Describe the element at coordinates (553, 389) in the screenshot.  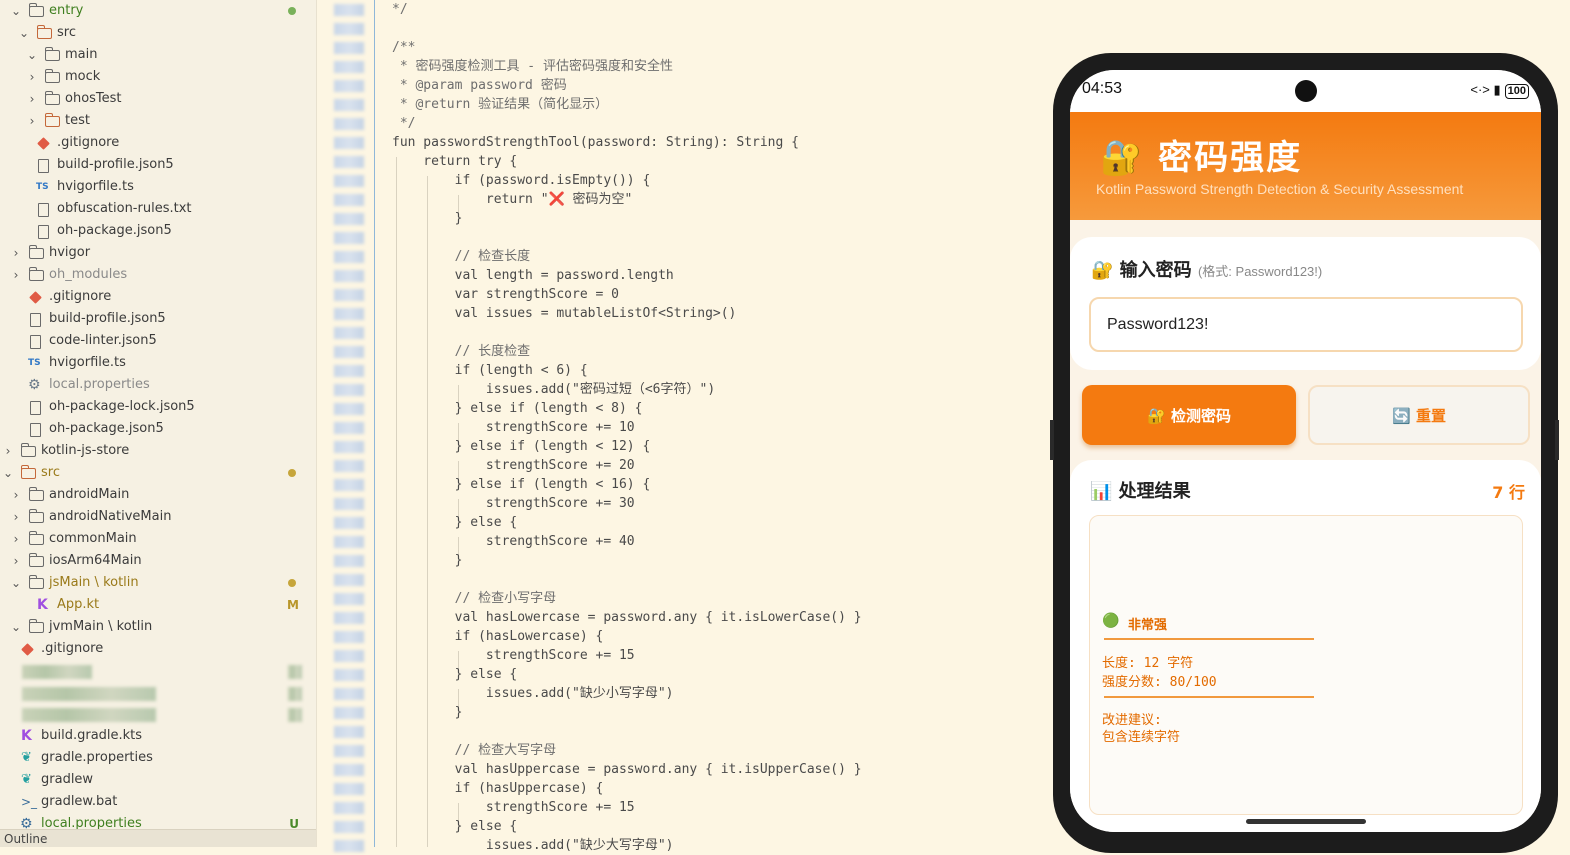
I see `code-line: issues.add("密码过短（<6字符）")` at that location.